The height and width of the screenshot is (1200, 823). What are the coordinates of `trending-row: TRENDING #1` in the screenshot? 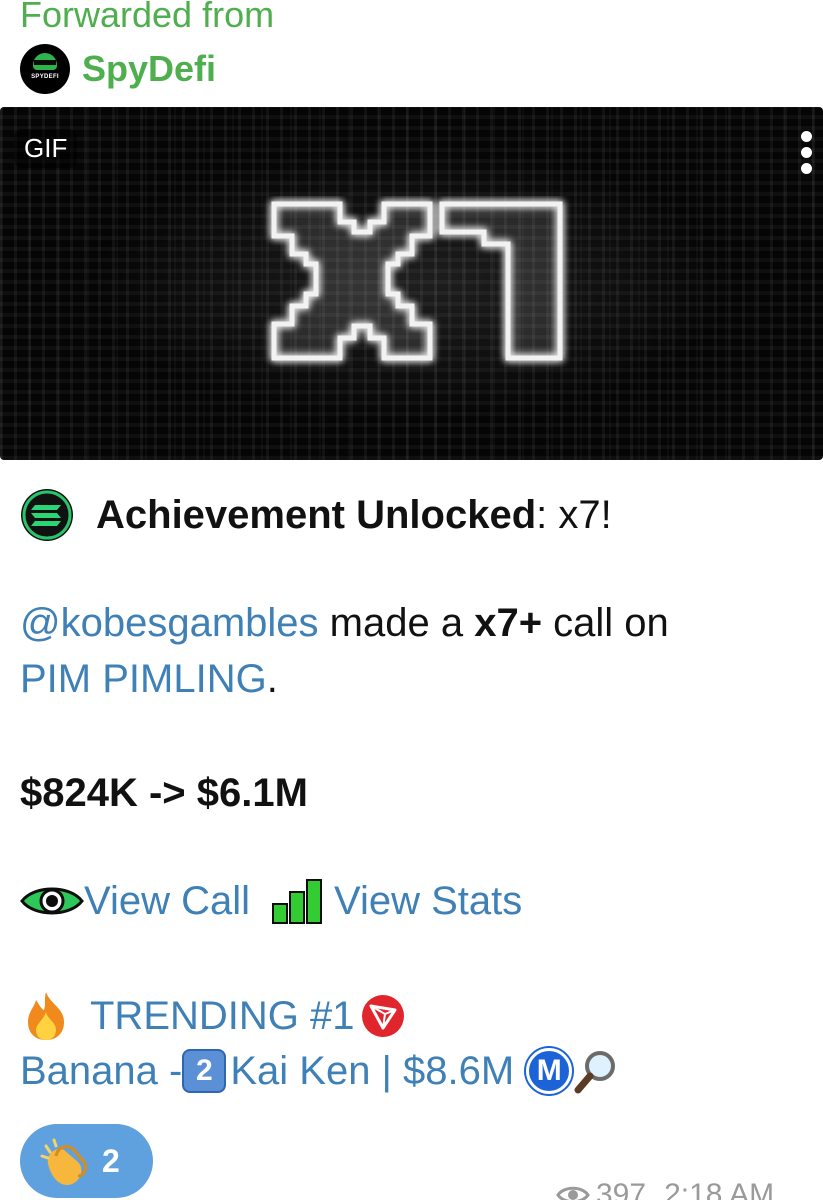 It's located at (212, 1016).